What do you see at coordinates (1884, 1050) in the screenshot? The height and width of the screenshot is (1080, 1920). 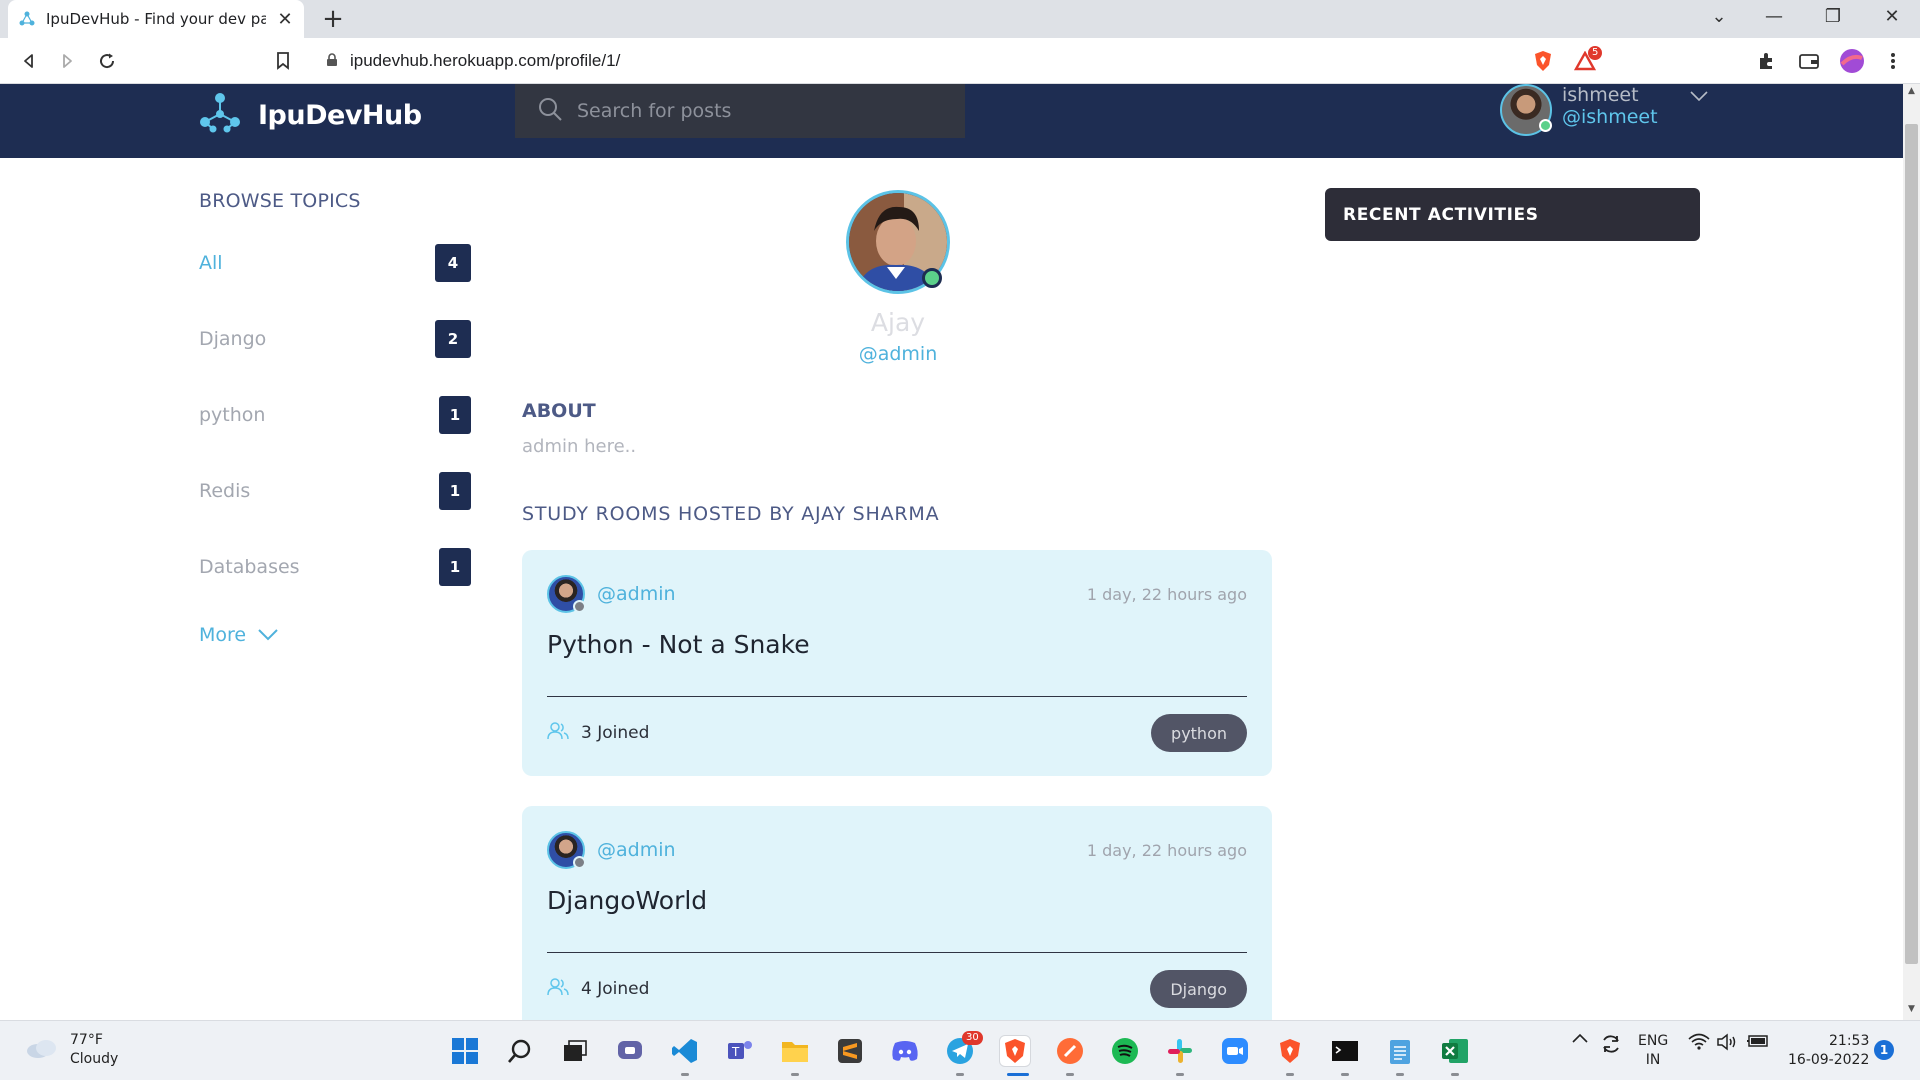 I see `notification-badge: 1` at bounding box center [1884, 1050].